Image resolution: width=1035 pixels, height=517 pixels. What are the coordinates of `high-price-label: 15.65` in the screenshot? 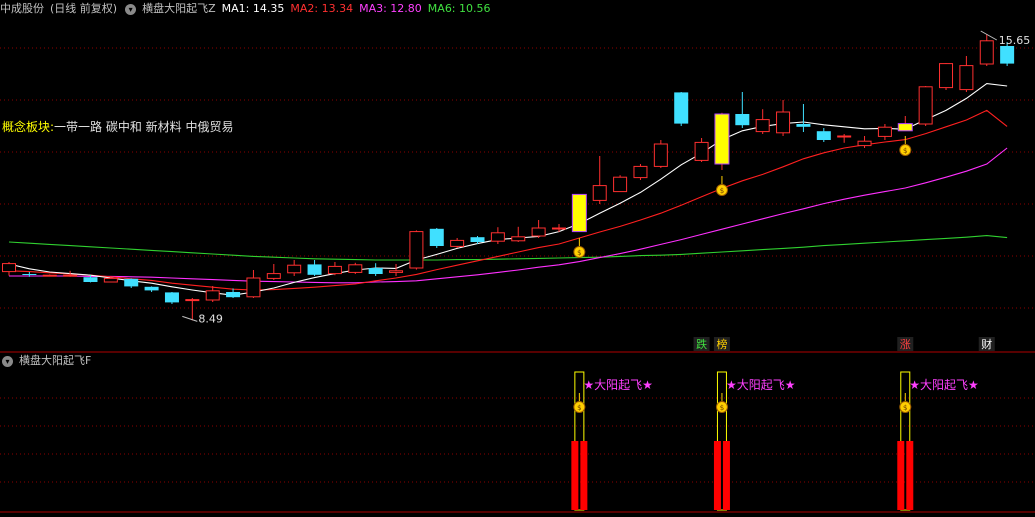 It's located at (1015, 40).